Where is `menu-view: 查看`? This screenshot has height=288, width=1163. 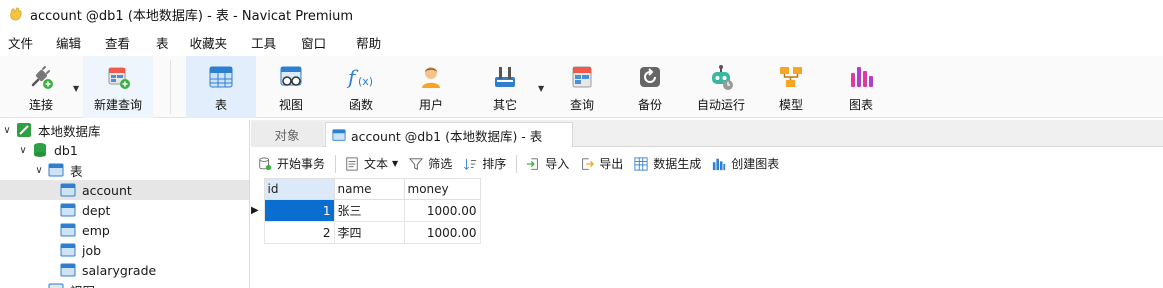
menu-view: 查看 is located at coordinates (130, 42).